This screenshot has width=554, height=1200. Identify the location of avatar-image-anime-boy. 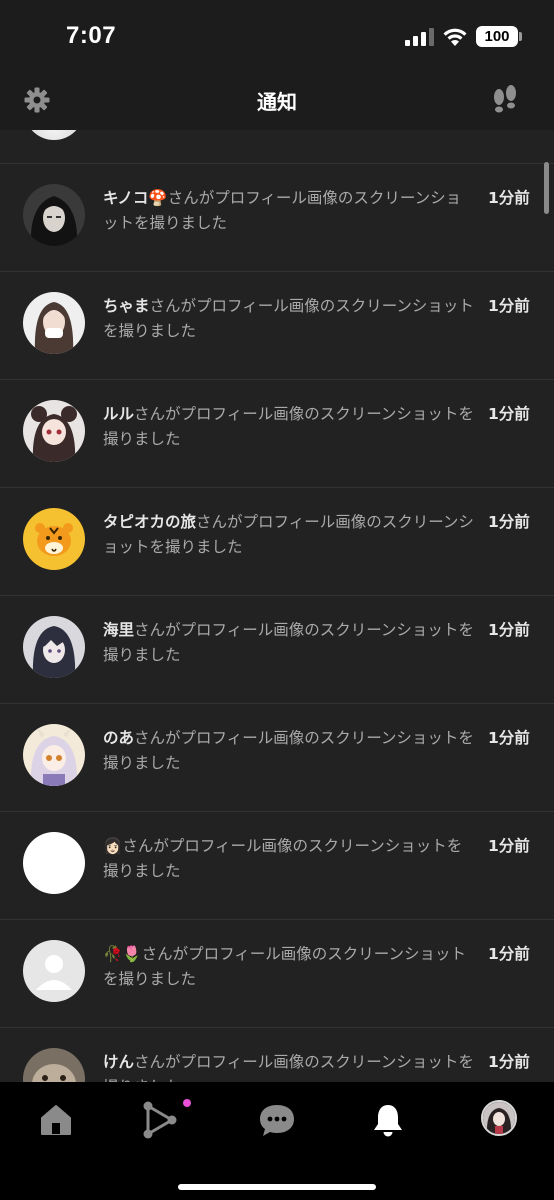
(54, 647).